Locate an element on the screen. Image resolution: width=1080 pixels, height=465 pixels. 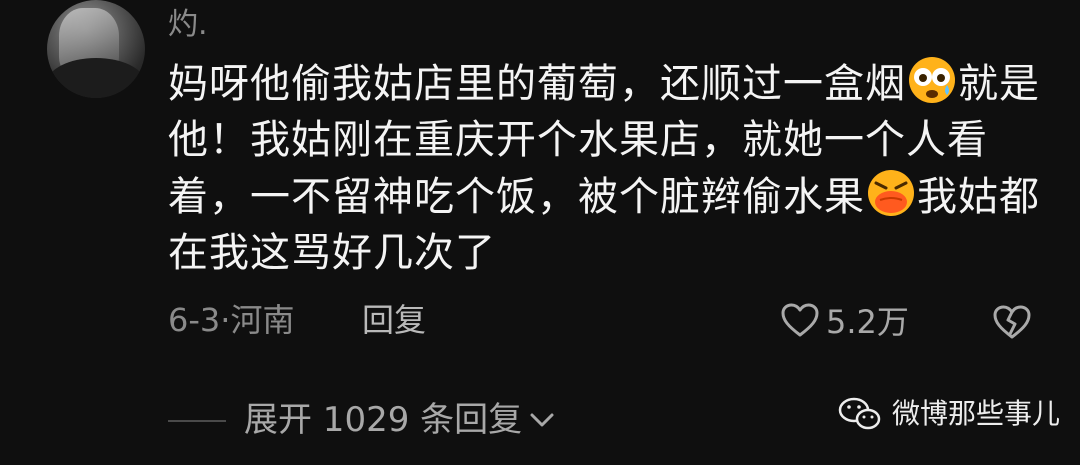
angry-face-emoji is located at coordinates (891, 193).